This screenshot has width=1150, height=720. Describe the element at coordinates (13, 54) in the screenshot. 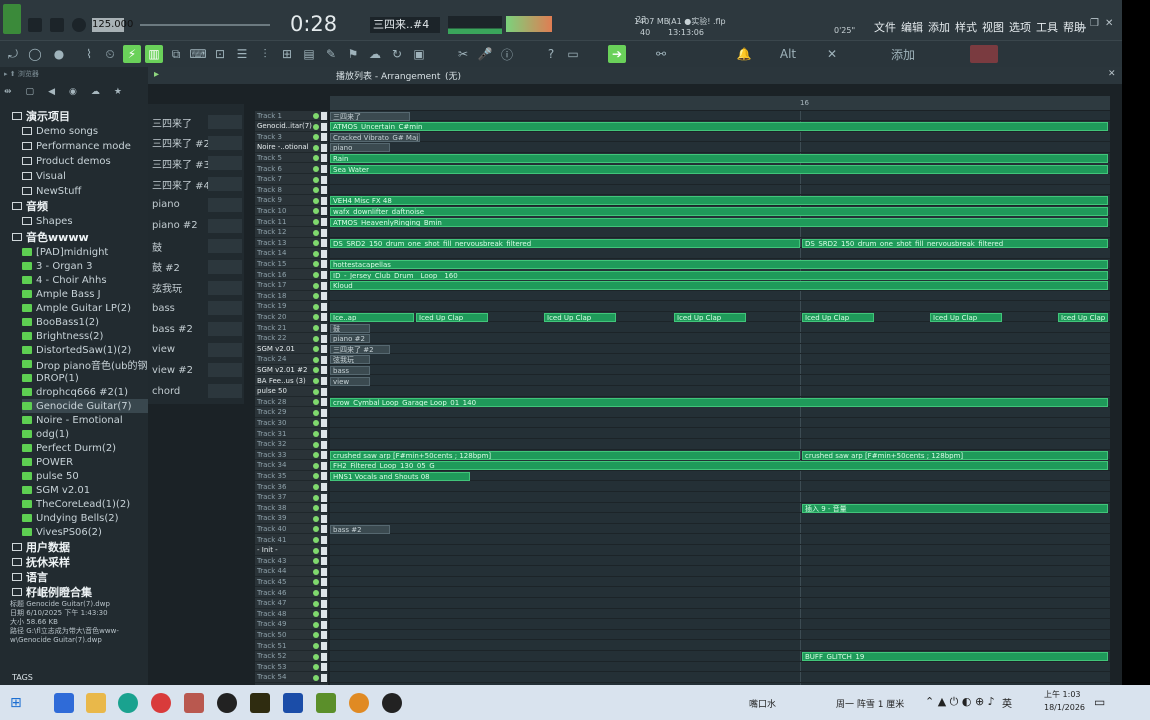

I see `snap-icon: ⤾` at that location.